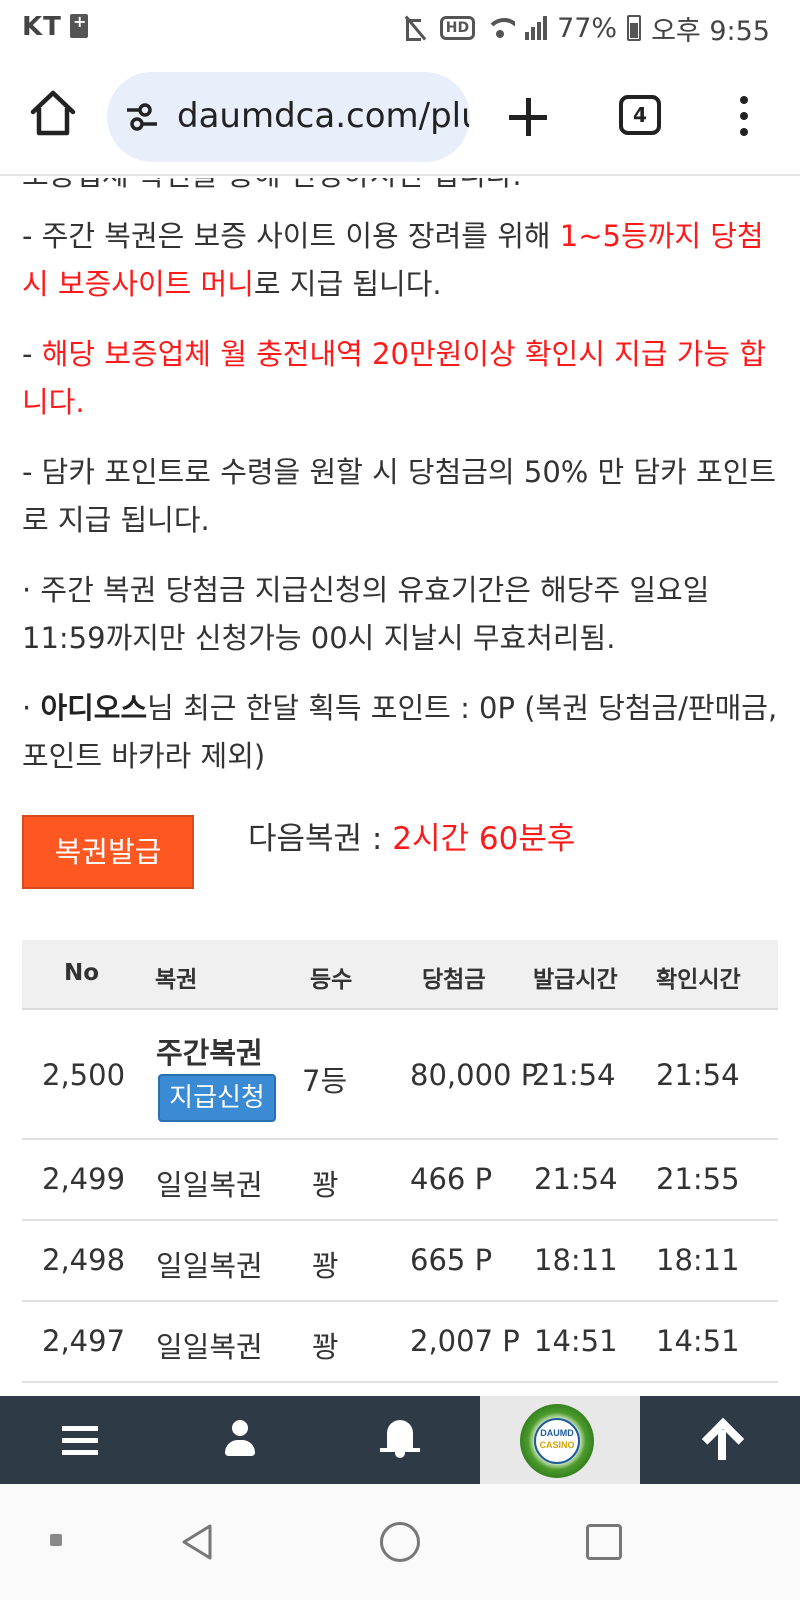 The image size is (800, 1600). What do you see at coordinates (400, 29) in the screenshot?
I see `status-bar: KT HD 77% 오후 9:55` at bounding box center [400, 29].